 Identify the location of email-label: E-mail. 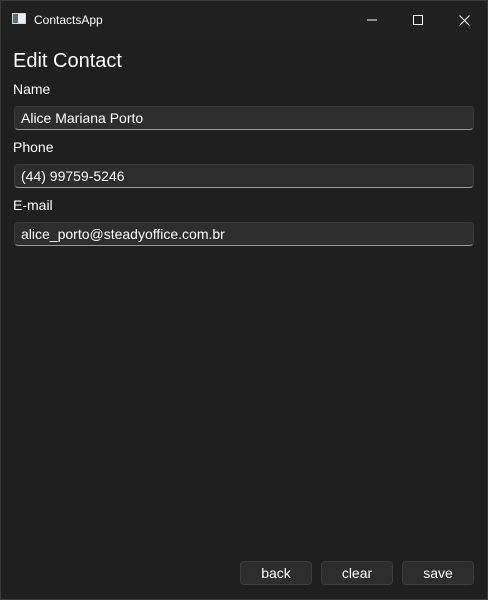
(33, 205).